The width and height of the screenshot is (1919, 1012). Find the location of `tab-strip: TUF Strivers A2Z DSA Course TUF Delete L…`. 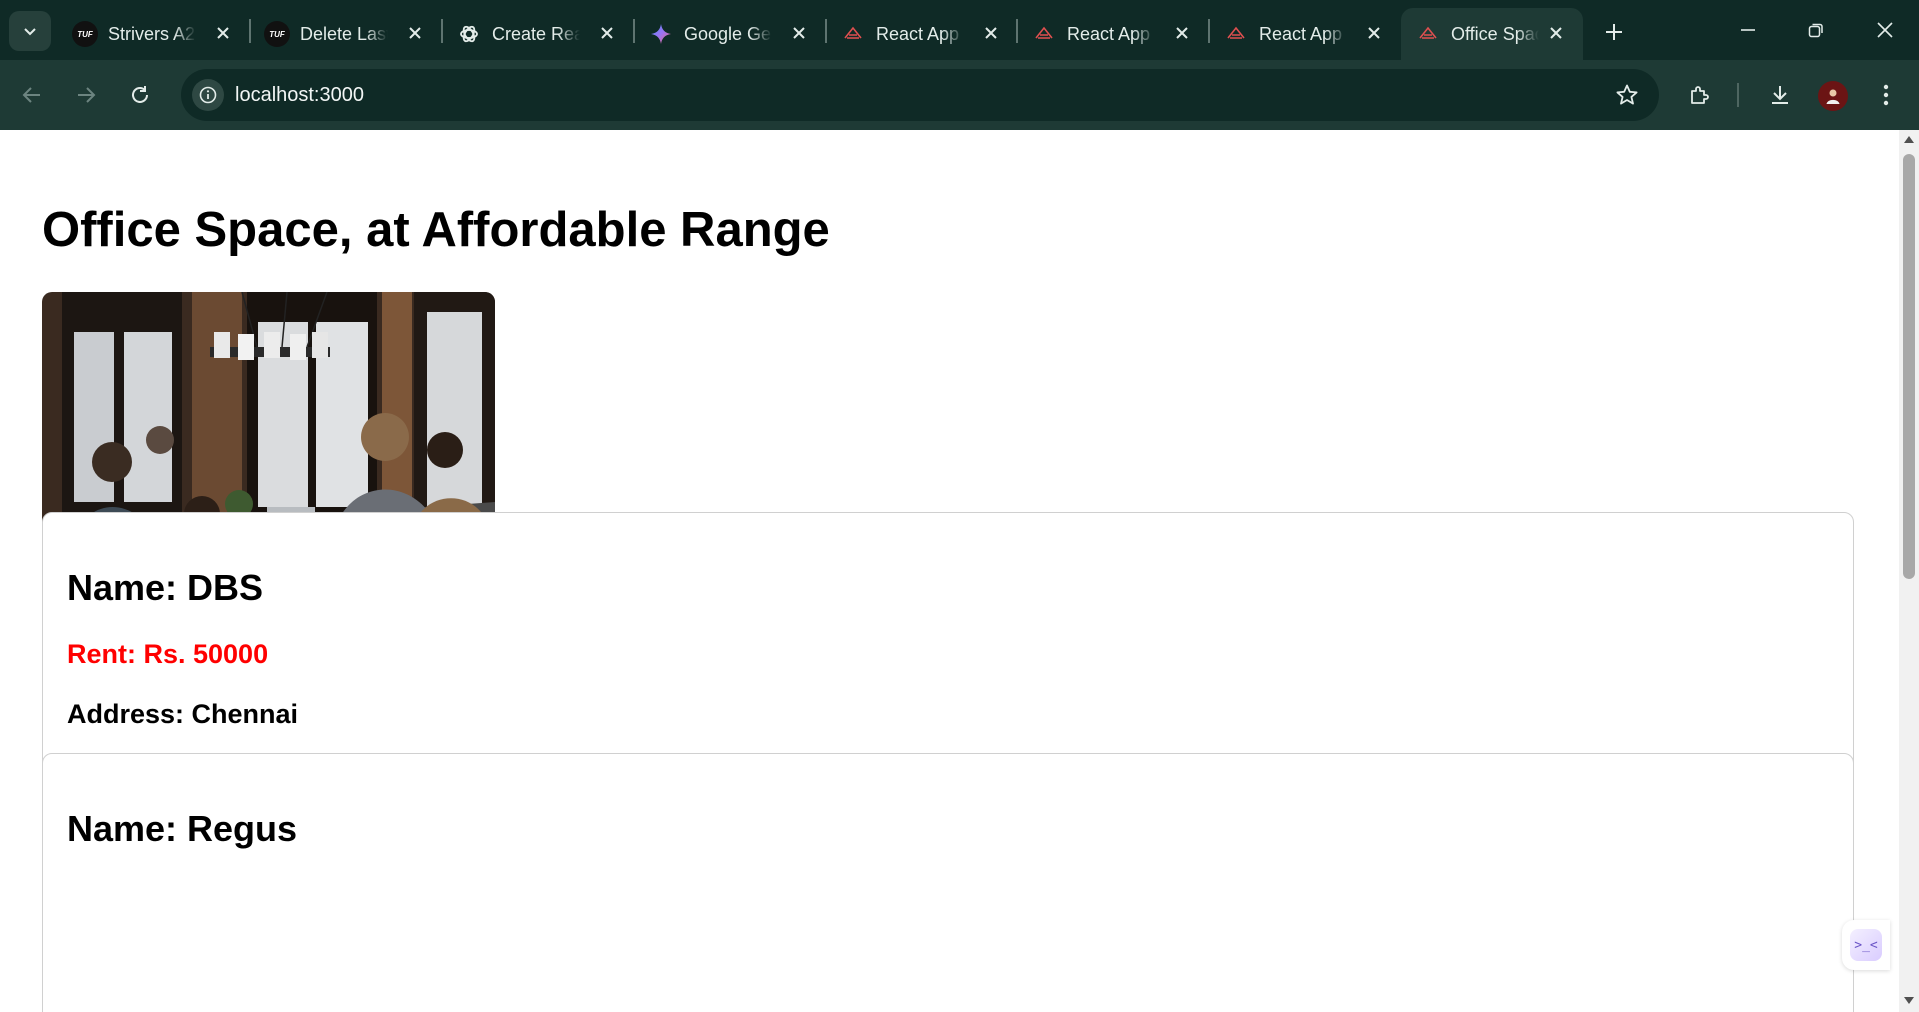

tab-strip: TUF Strivers A2Z DSA Course TUF Delete L… is located at coordinates (959, 30).